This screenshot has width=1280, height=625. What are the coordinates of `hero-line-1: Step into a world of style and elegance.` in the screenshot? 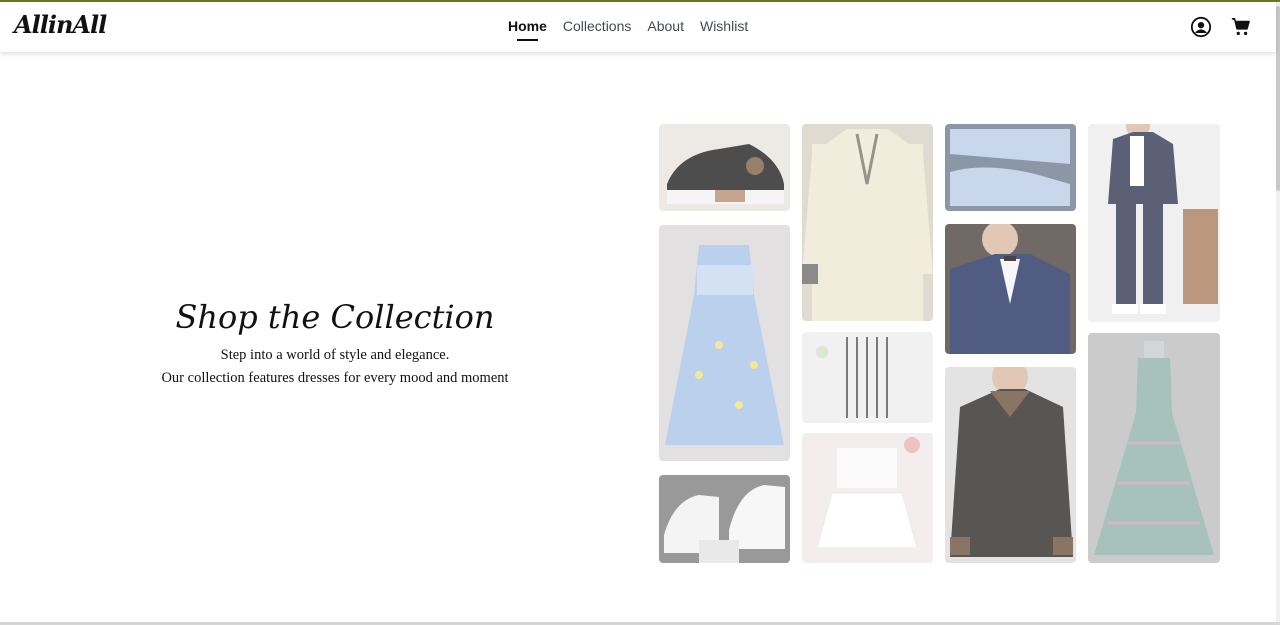 It's located at (335, 355).